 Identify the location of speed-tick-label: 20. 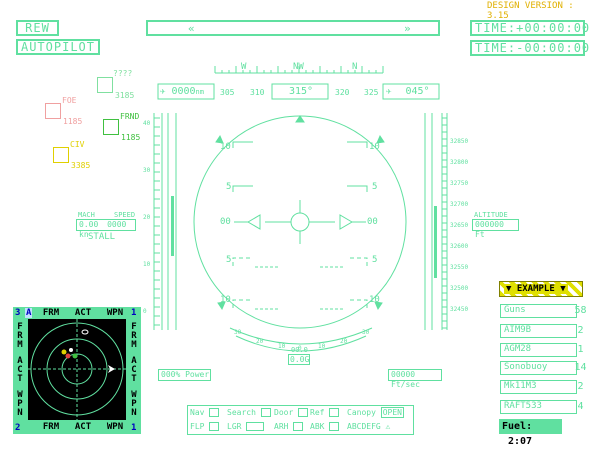
(147, 217).